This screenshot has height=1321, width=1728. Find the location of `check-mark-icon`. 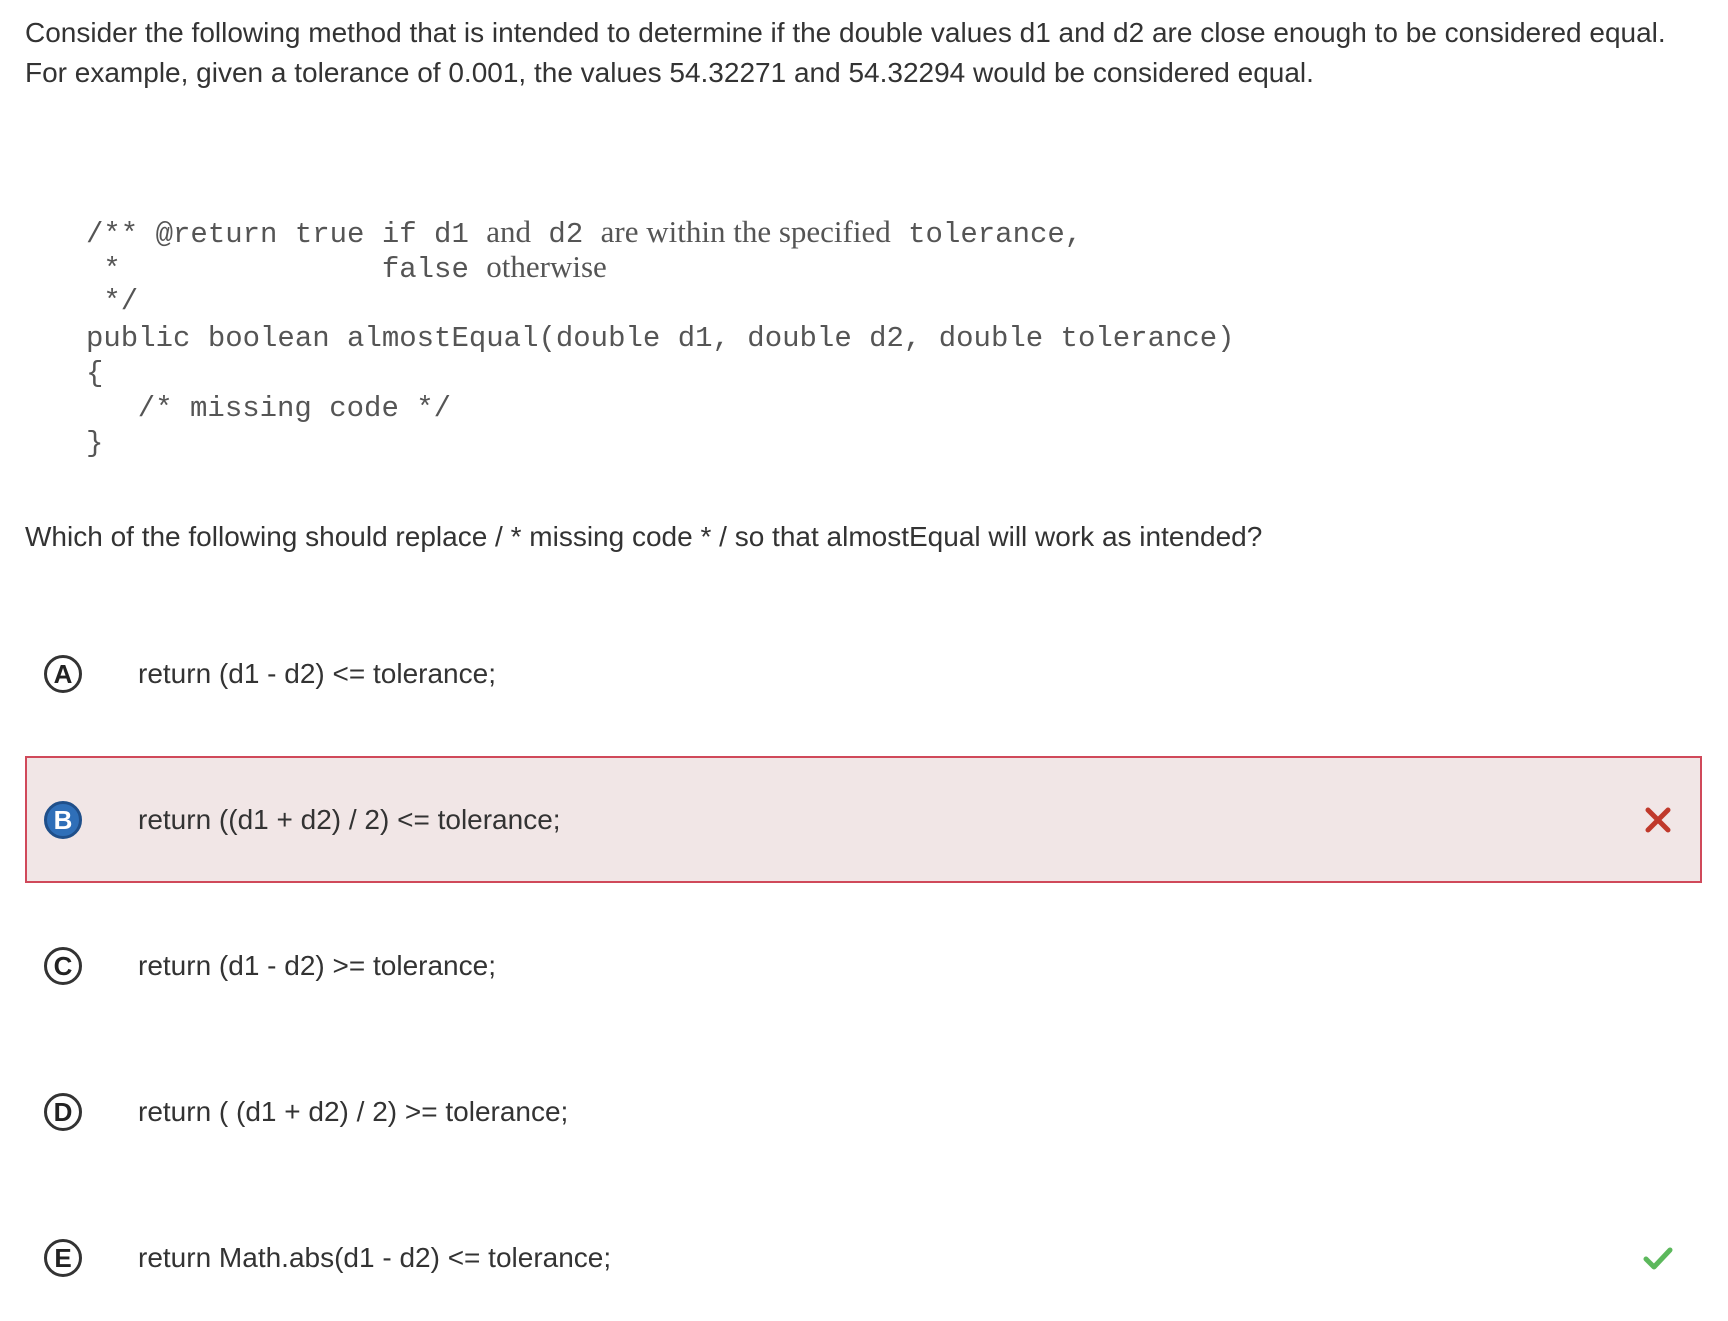

check-mark-icon is located at coordinates (1658, 1258).